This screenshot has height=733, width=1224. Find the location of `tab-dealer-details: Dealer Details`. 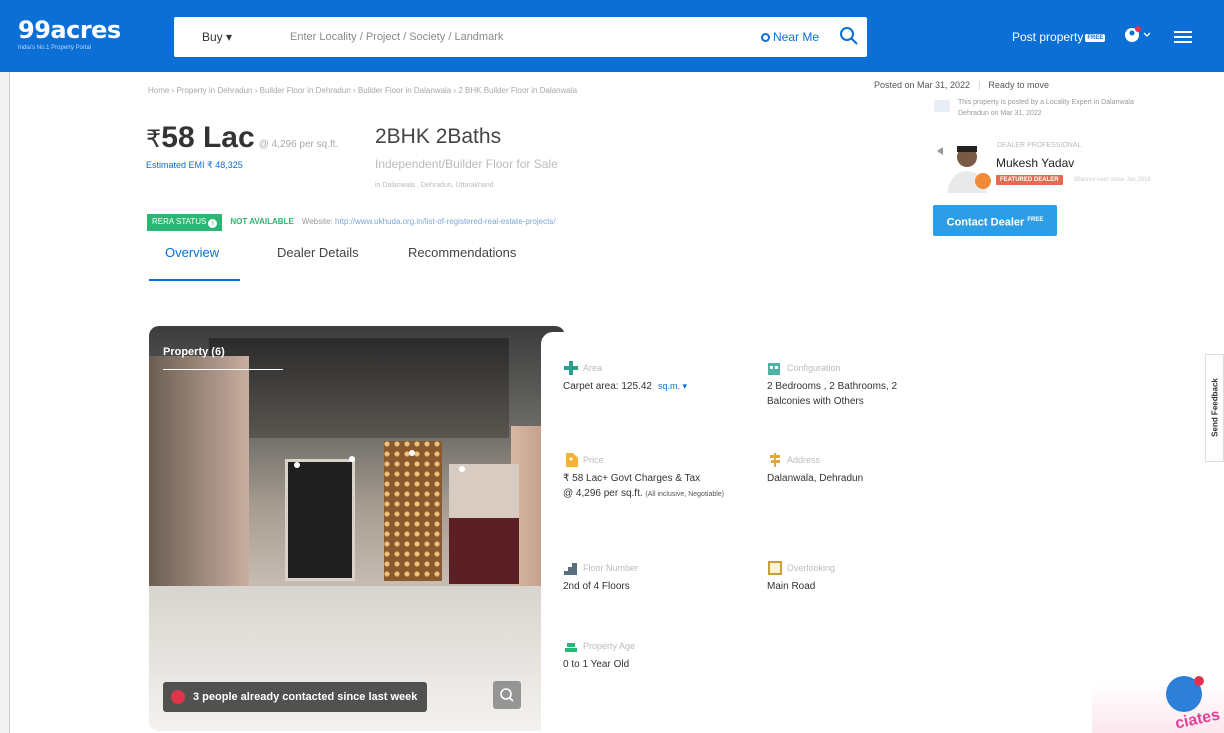

tab-dealer-details: Dealer Details is located at coordinates (318, 252).